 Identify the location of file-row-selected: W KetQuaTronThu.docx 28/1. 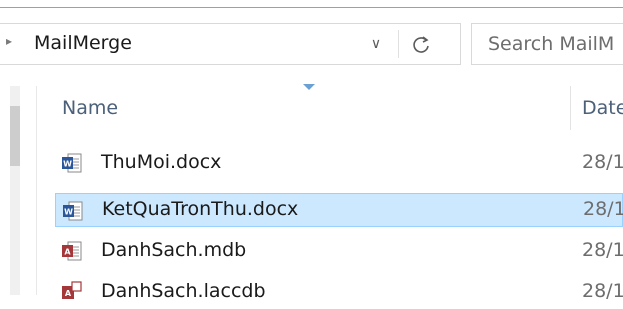
(339, 210).